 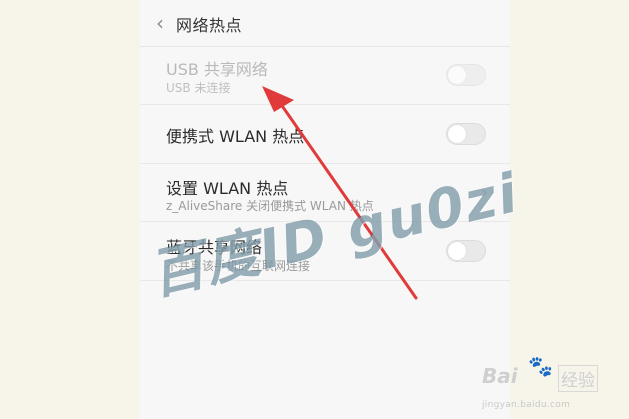 I want to click on baidu-jingyan-logo: Bai 🐾 经验 jingyan.baidu.com, so click(x=552, y=384).